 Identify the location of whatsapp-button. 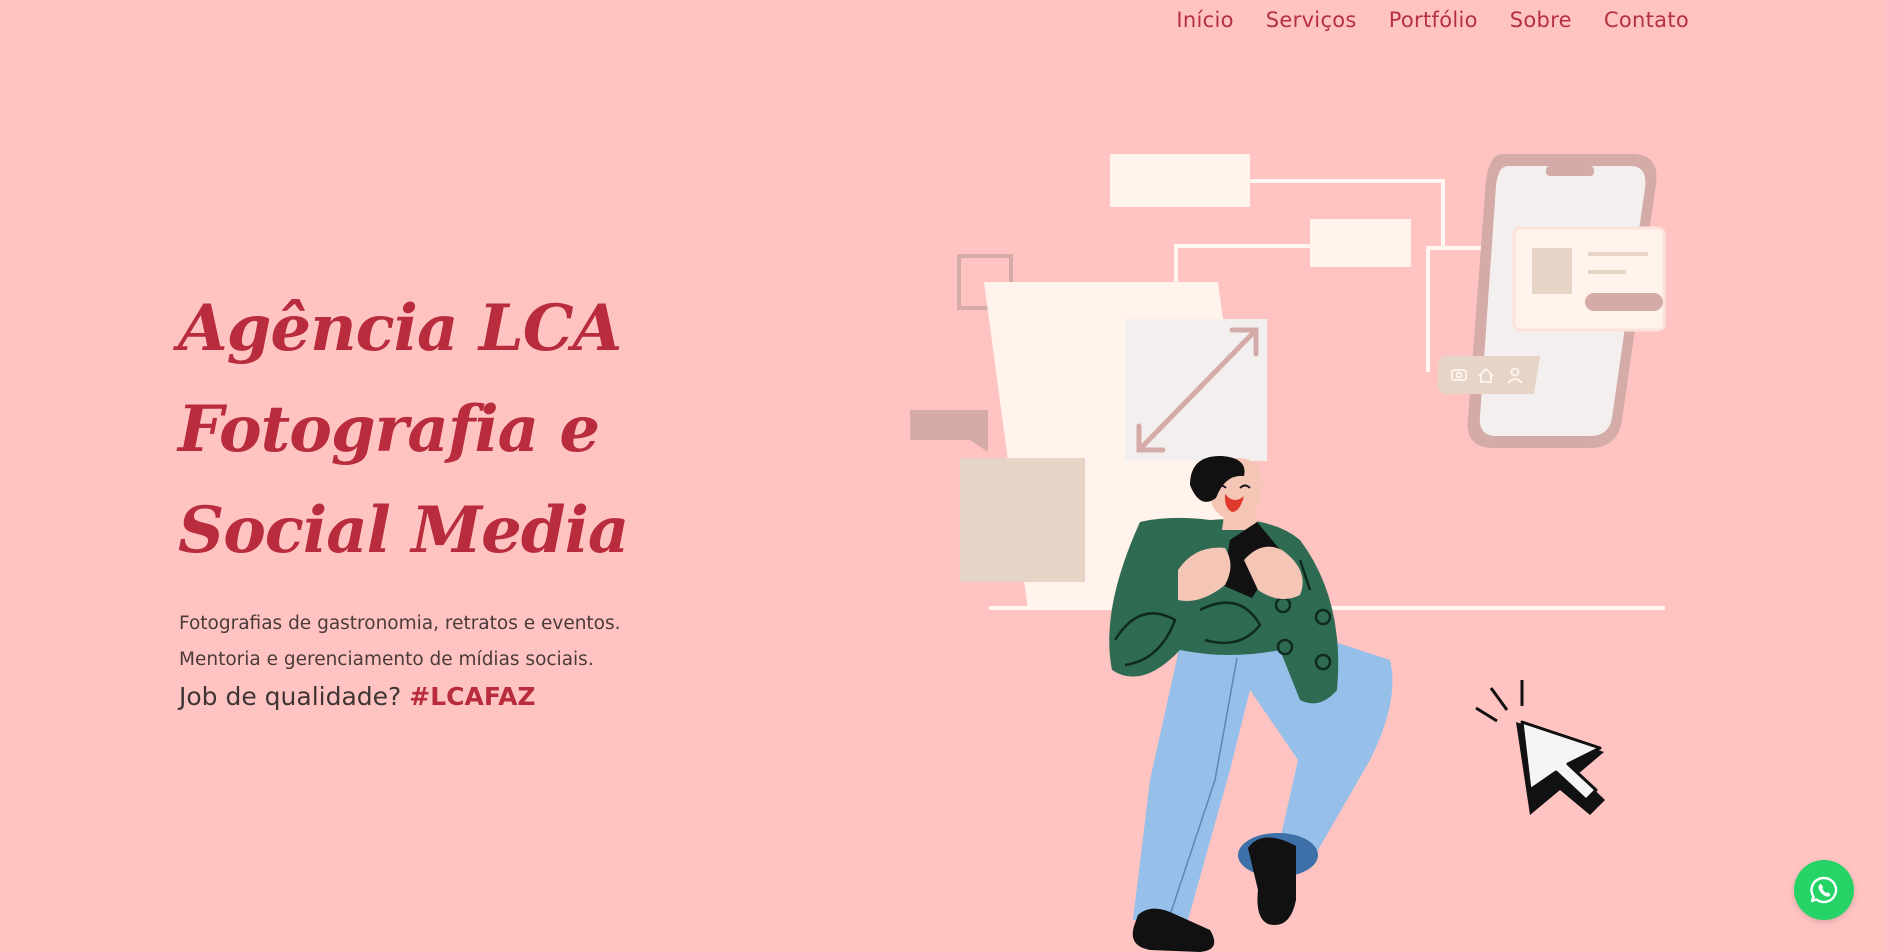
(1824, 890).